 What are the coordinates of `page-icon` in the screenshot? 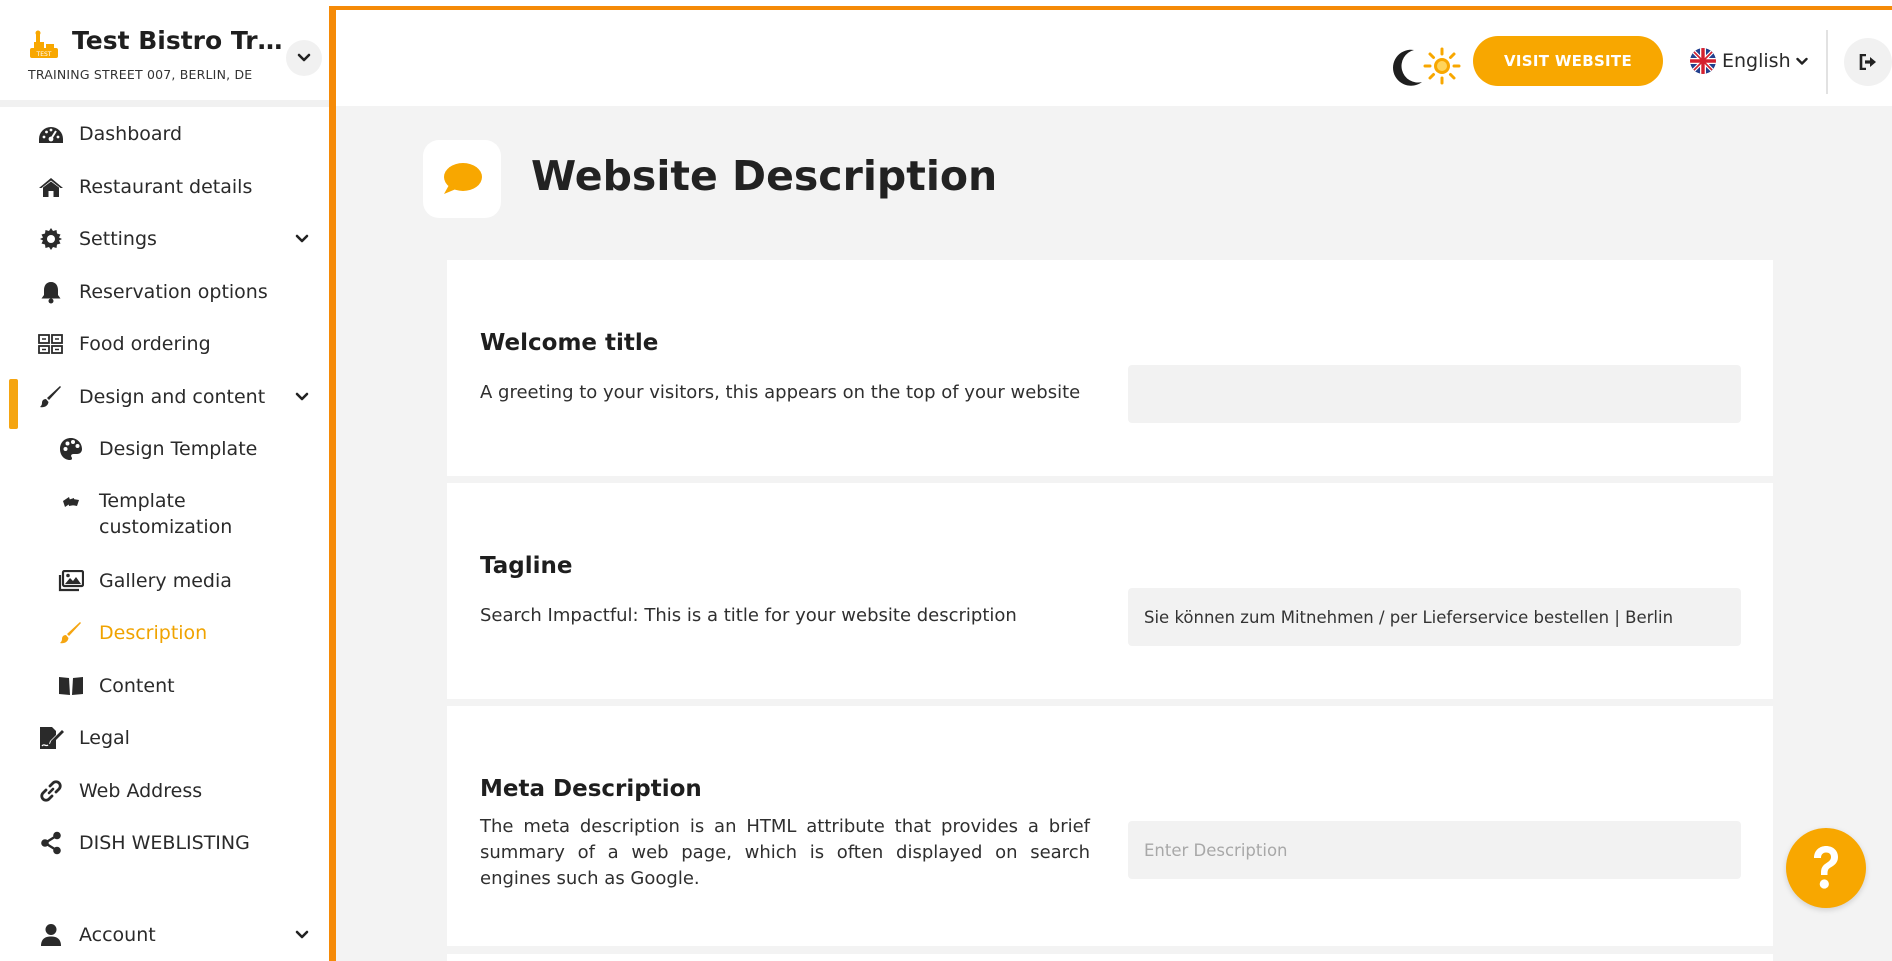 It's located at (462, 179).